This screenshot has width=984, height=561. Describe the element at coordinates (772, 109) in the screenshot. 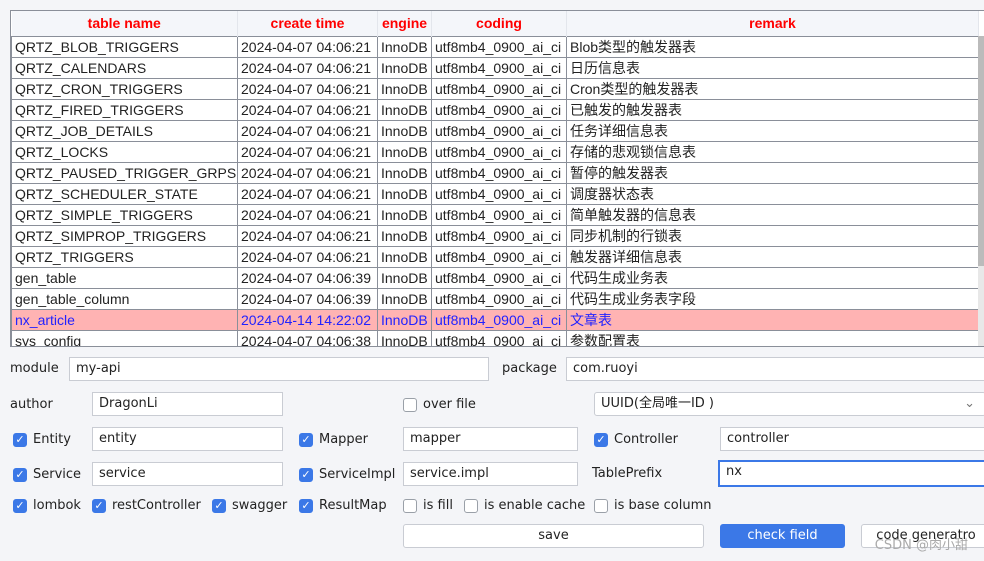

I see `table-cell: 已触发的触发器表` at that location.